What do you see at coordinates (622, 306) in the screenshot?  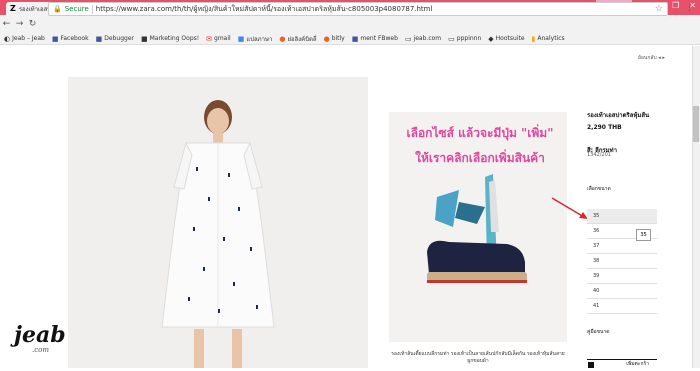 I see `size-option: 41` at bounding box center [622, 306].